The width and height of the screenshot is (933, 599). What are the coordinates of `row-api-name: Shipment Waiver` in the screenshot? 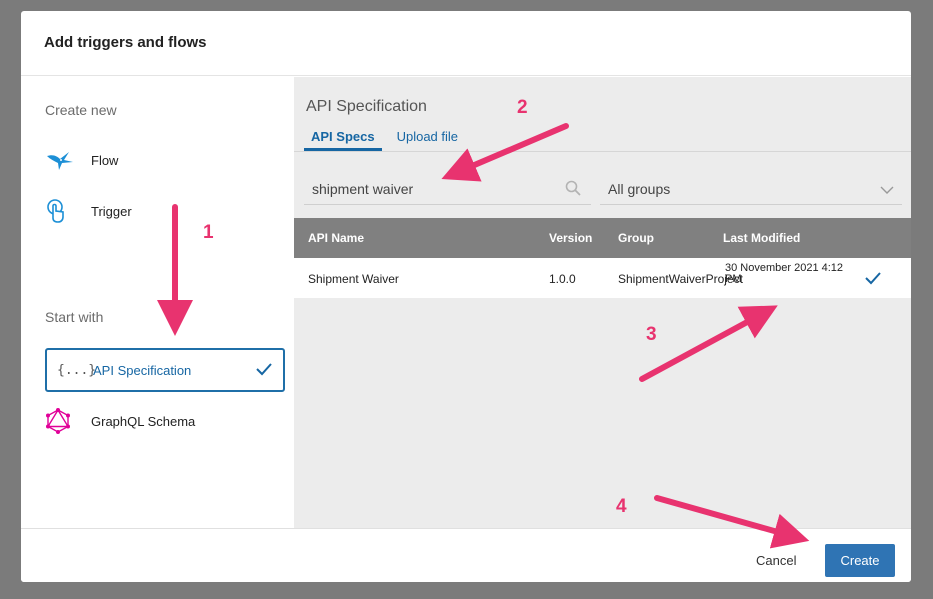 It's located at (353, 279).